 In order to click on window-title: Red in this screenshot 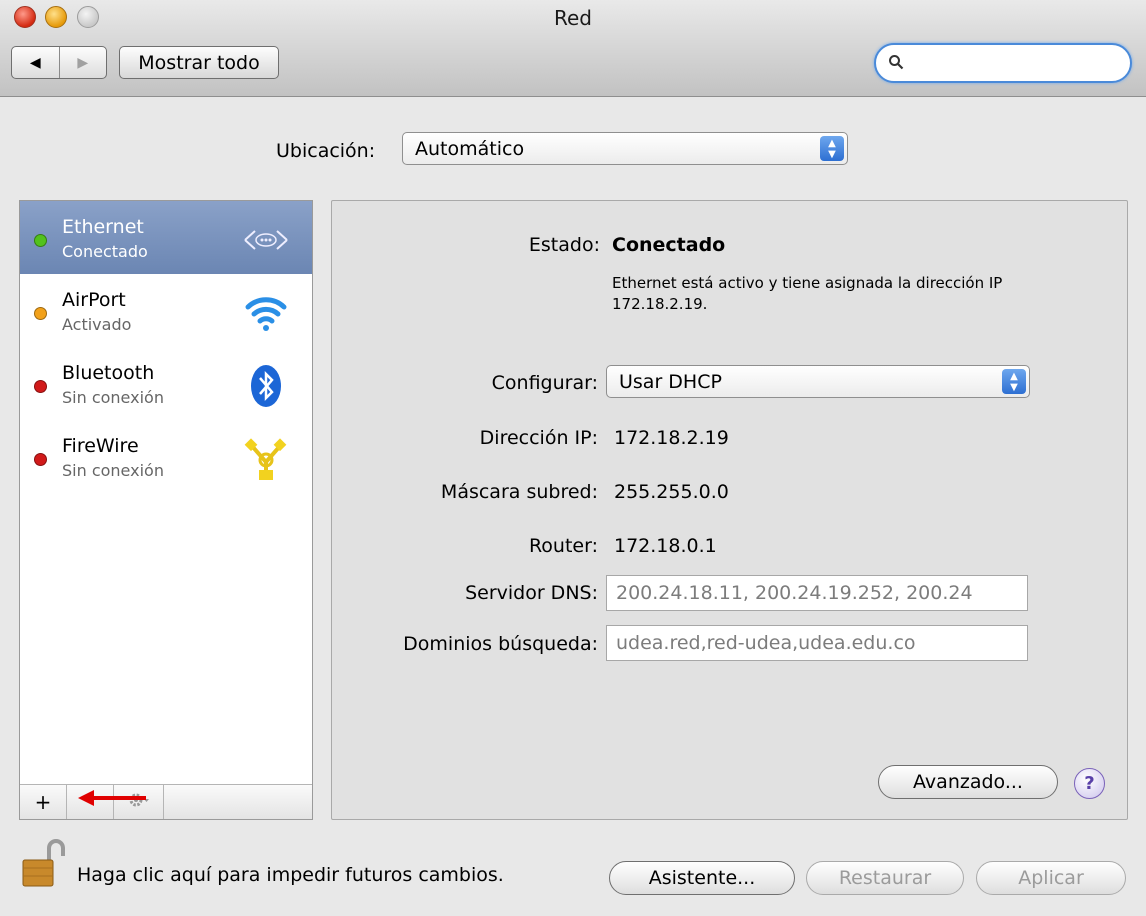, I will do `click(573, 18)`.